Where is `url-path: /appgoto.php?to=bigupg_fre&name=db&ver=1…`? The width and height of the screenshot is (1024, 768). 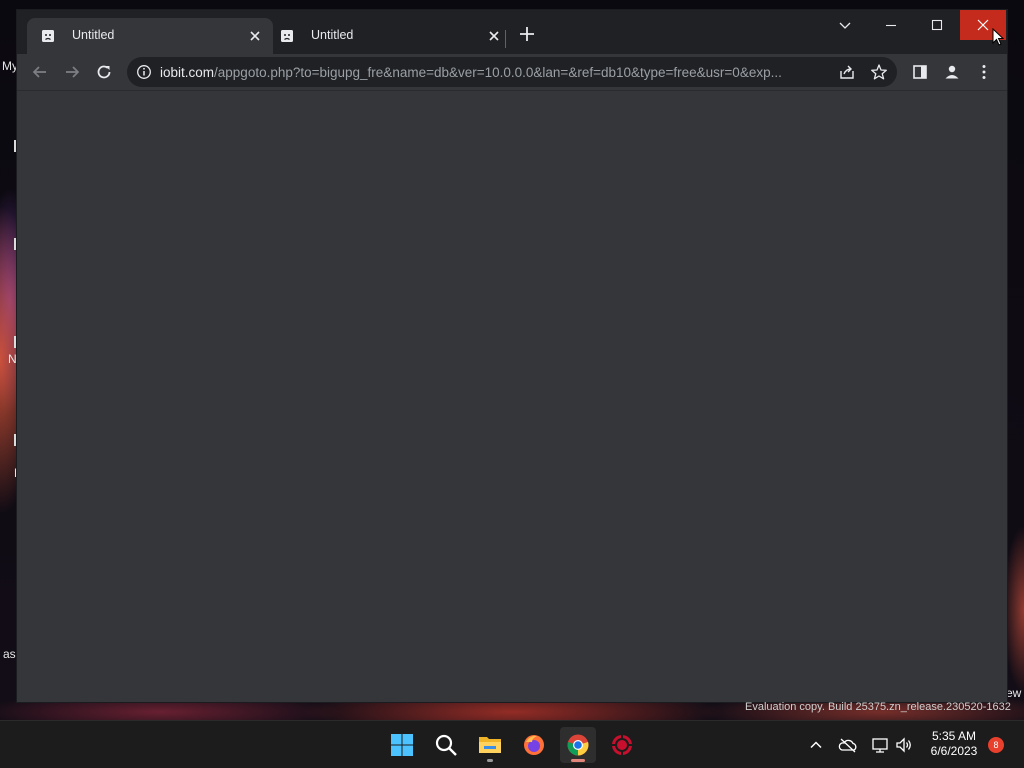 url-path: /appgoto.php?to=bigupg_fre&name=db&ver=1… is located at coordinates (498, 72).